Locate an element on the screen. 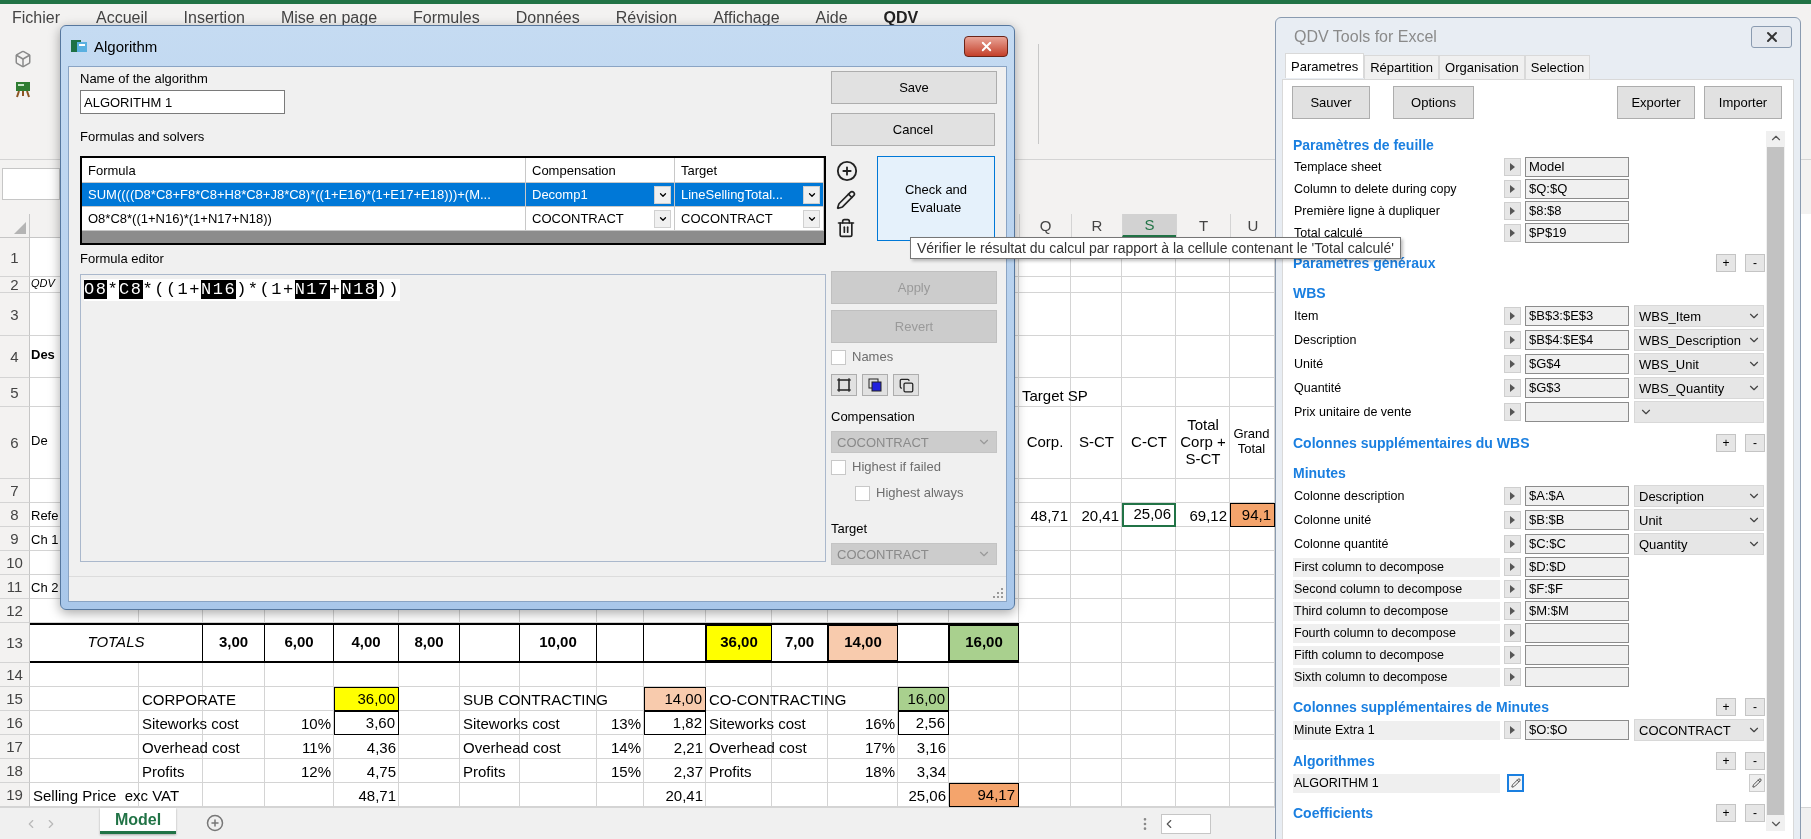 The width and height of the screenshot is (1811, 839). cell-text: 25,06 is located at coordinates (927, 795).